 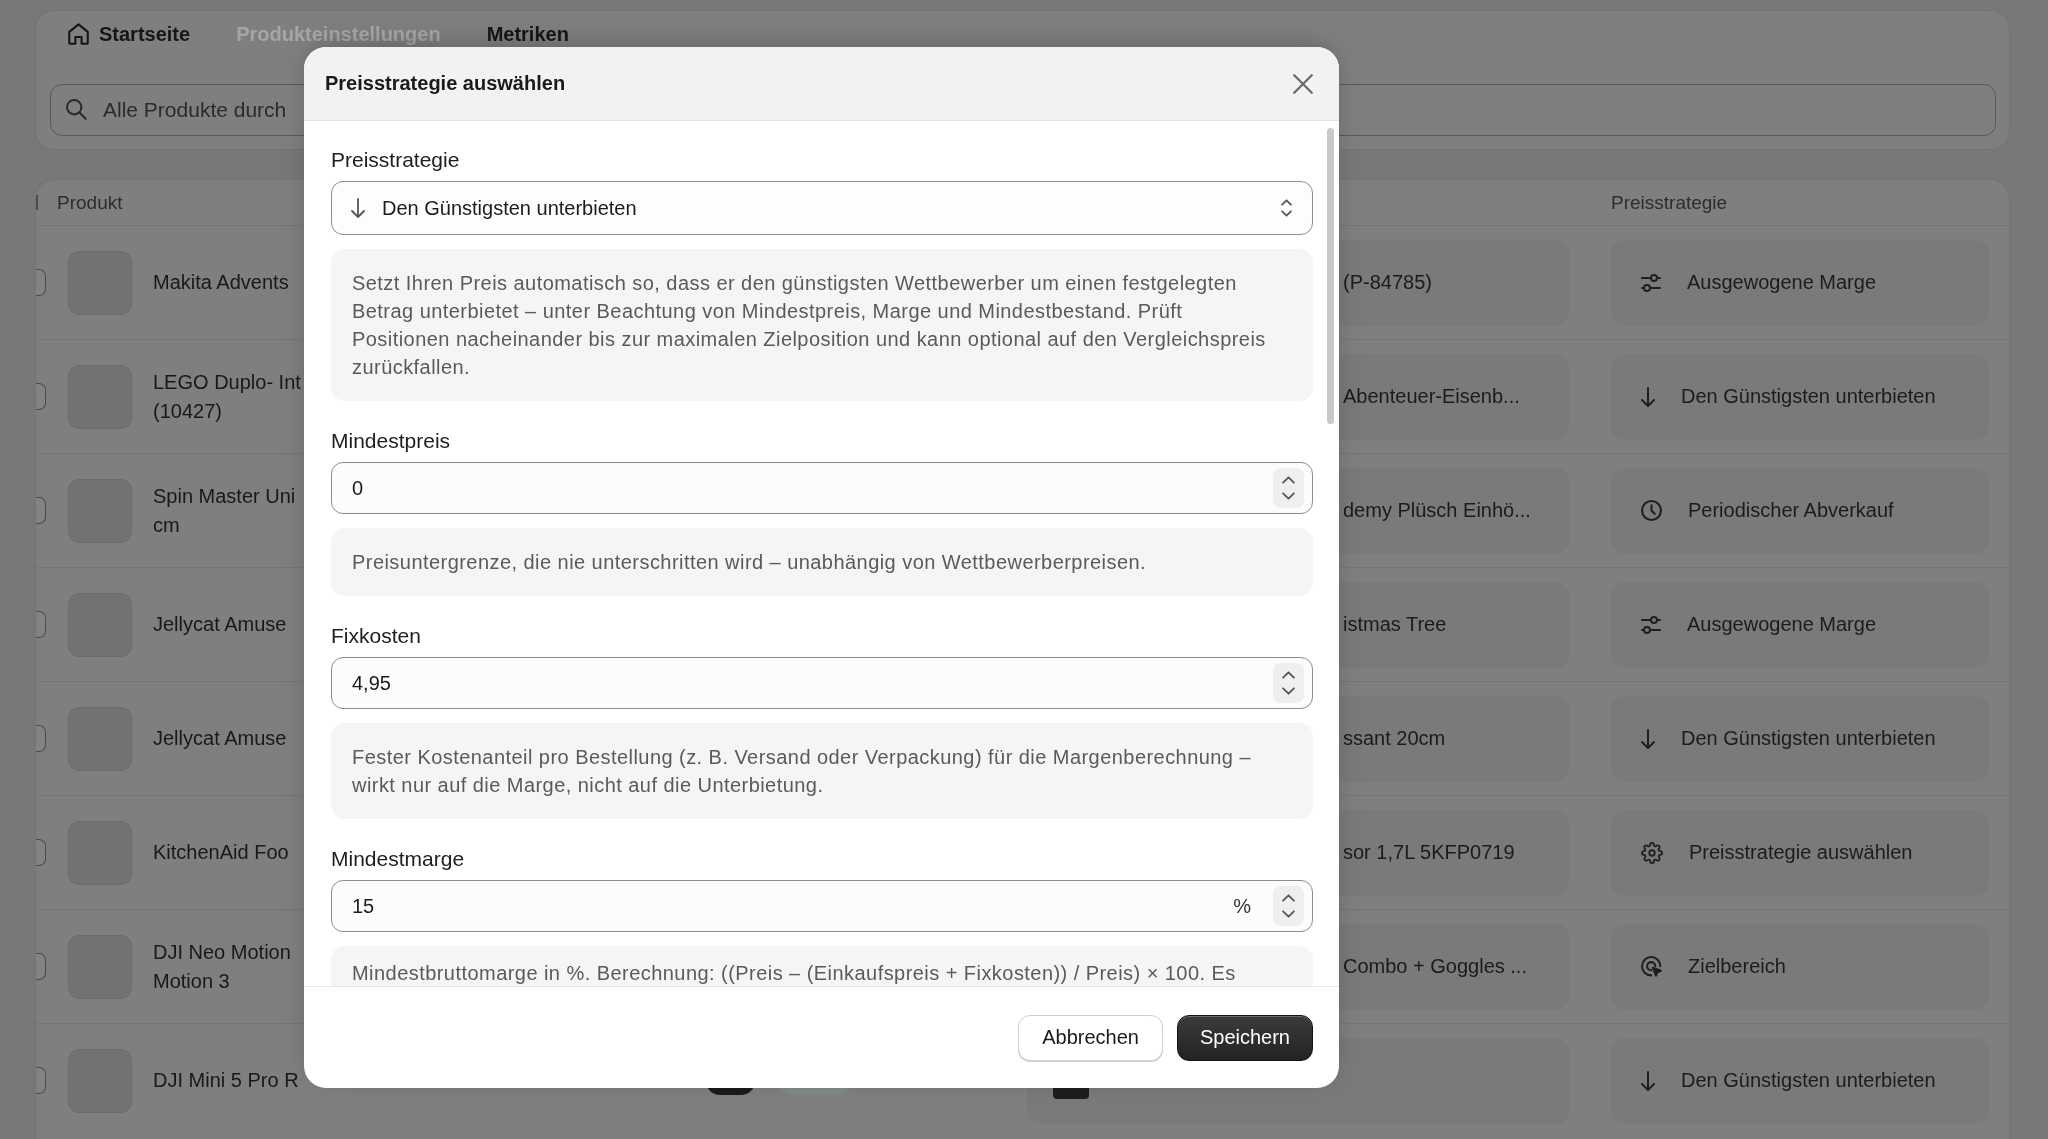 I want to click on field-label: Preisstrategie, so click(x=396, y=160).